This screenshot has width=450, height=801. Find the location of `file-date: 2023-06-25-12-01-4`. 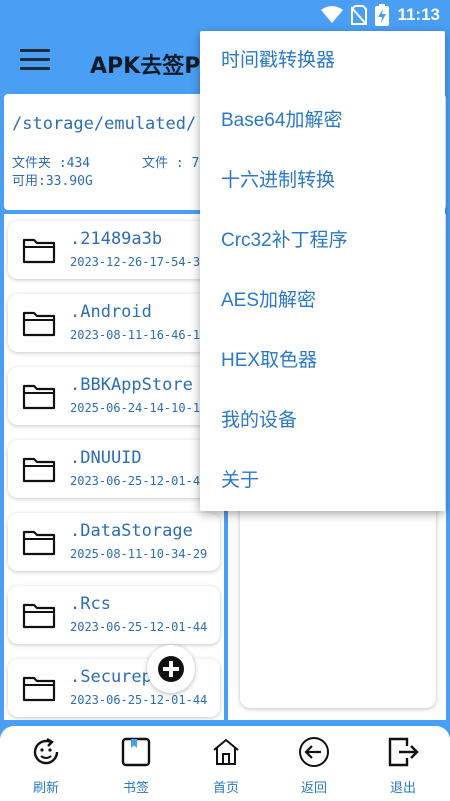

file-date: 2023-06-25-12-01-4 is located at coordinates (135, 481).